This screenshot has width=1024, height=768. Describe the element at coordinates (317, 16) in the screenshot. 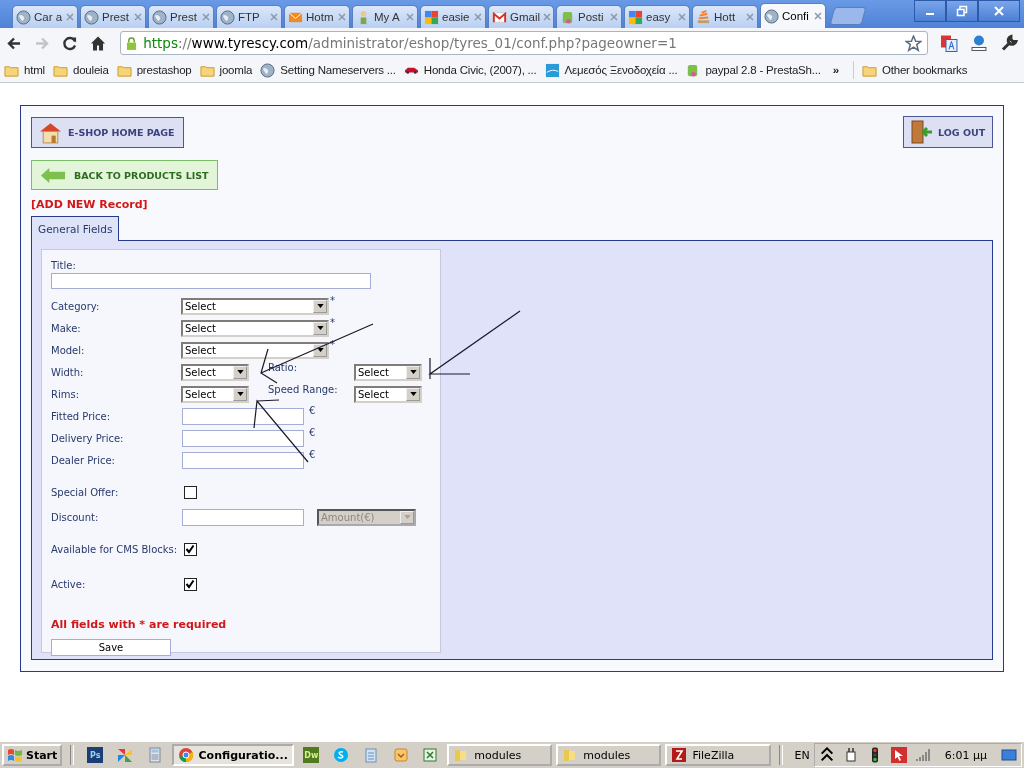

I see `browser-tab: Hotm` at that location.